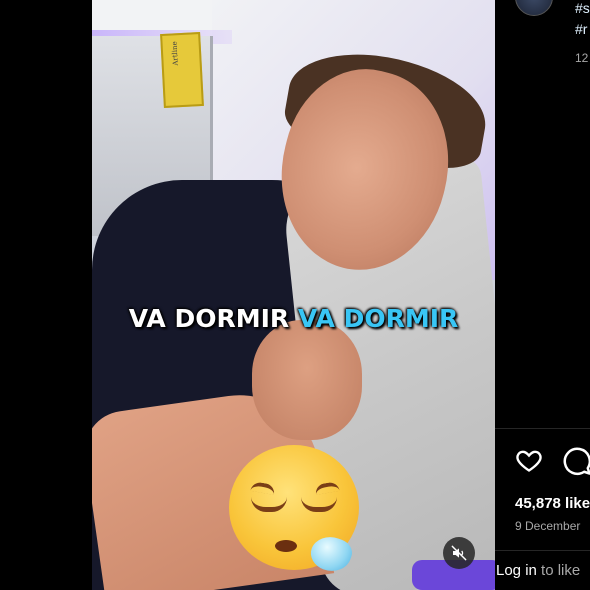 The image size is (590, 590). Describe the element at coordinates (307, 380) in the screenshot. I see `person-fist` at that location.